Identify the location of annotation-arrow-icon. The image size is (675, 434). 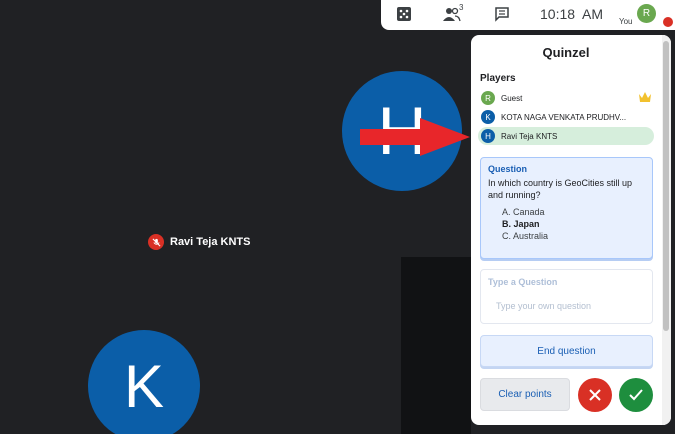
(415, 137).